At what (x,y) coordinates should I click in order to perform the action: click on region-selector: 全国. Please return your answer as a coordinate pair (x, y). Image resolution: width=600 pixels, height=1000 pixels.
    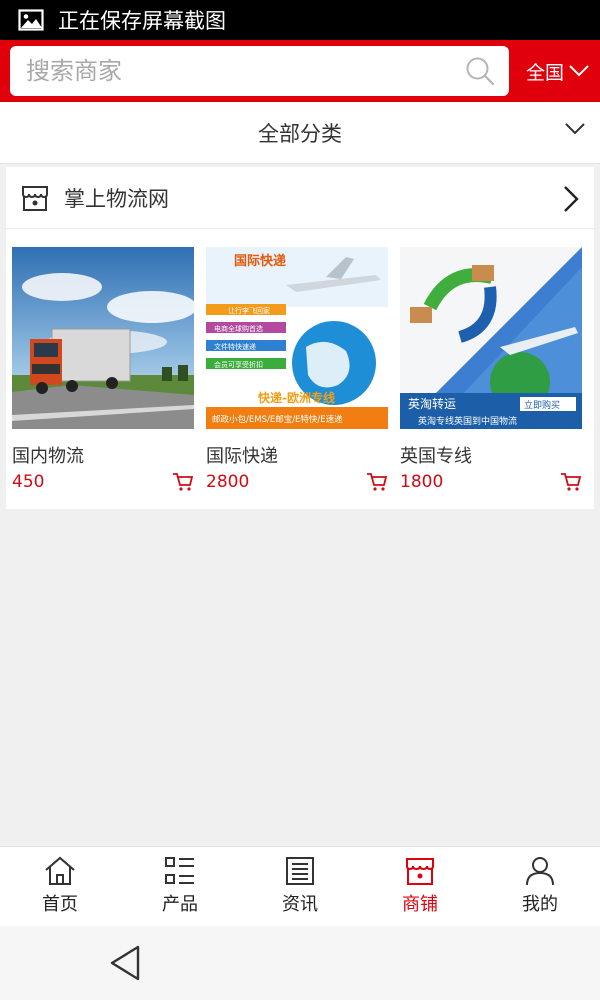
    Looking at the image, I should click on (558, 71).